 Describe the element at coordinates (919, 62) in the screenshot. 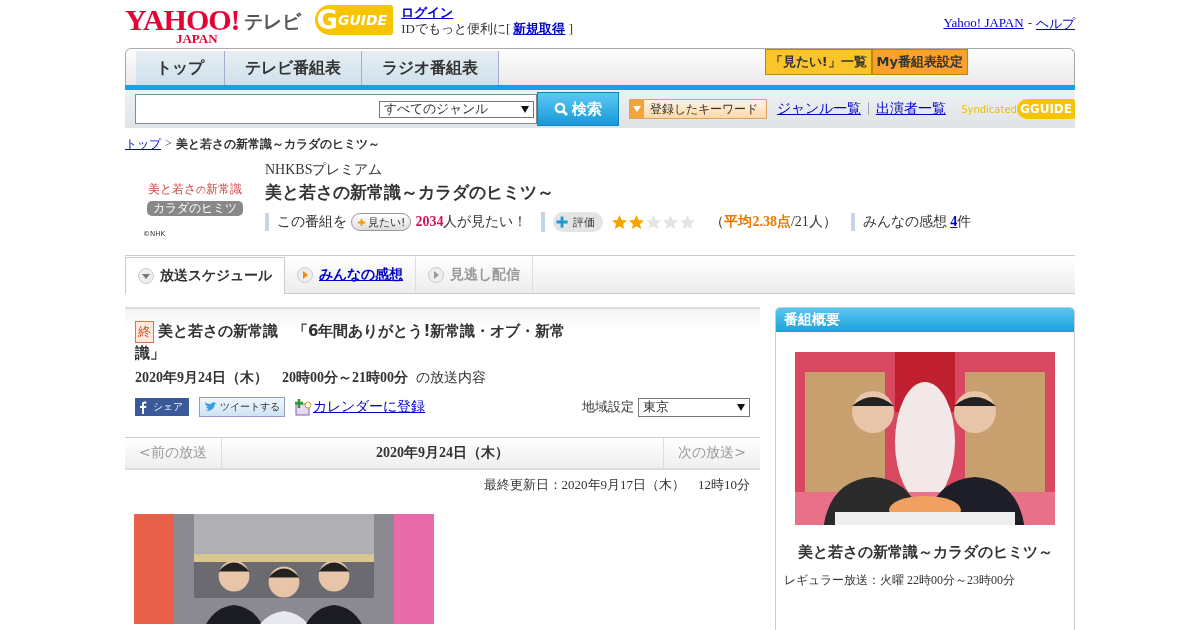

I see `schedule-settings-button: My番組表設定` at that location.